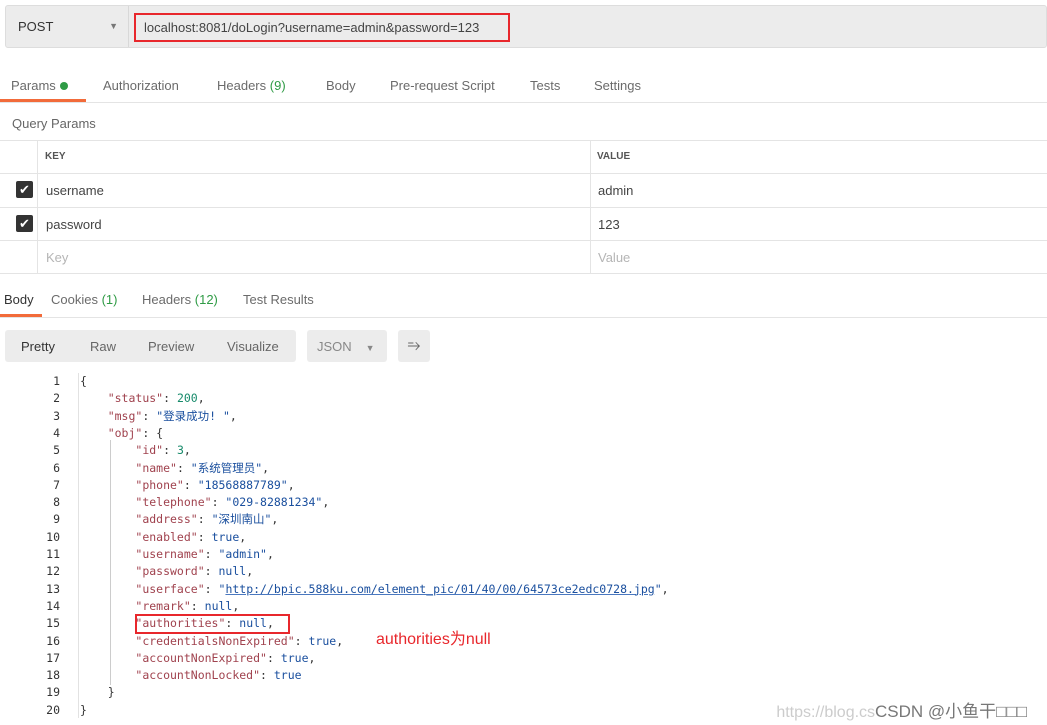 Image resolution: width=1047 pixels, height=725 pixels. I want to click on code-text: "credentialsNonExpired": true,, so click(211, 641).